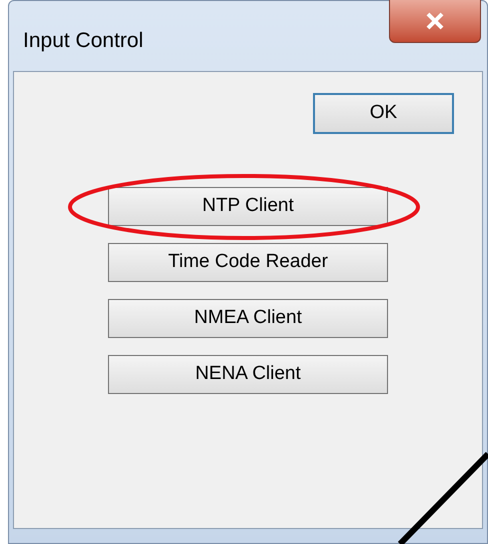  Describe the element at coordinates (83, 41) in the screenshot. I see `window-title: Input Control` at that location.